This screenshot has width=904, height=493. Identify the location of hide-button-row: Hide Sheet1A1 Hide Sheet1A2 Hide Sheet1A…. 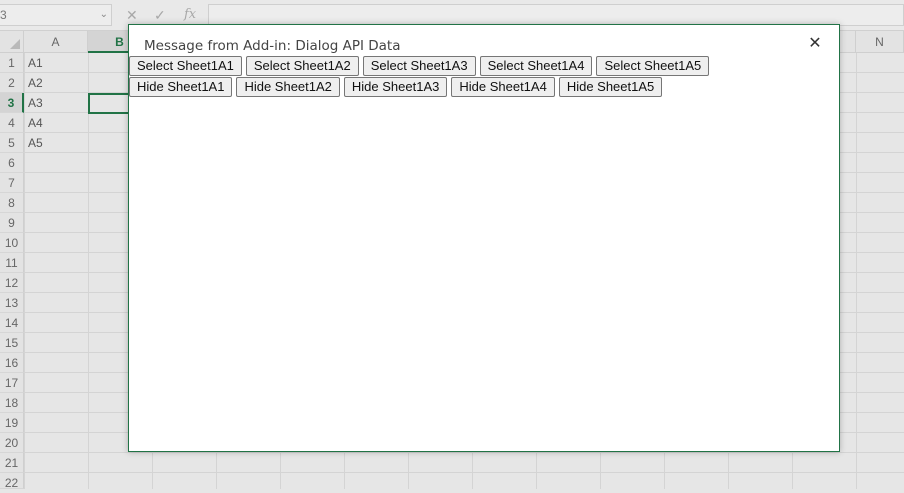
(396, 87).